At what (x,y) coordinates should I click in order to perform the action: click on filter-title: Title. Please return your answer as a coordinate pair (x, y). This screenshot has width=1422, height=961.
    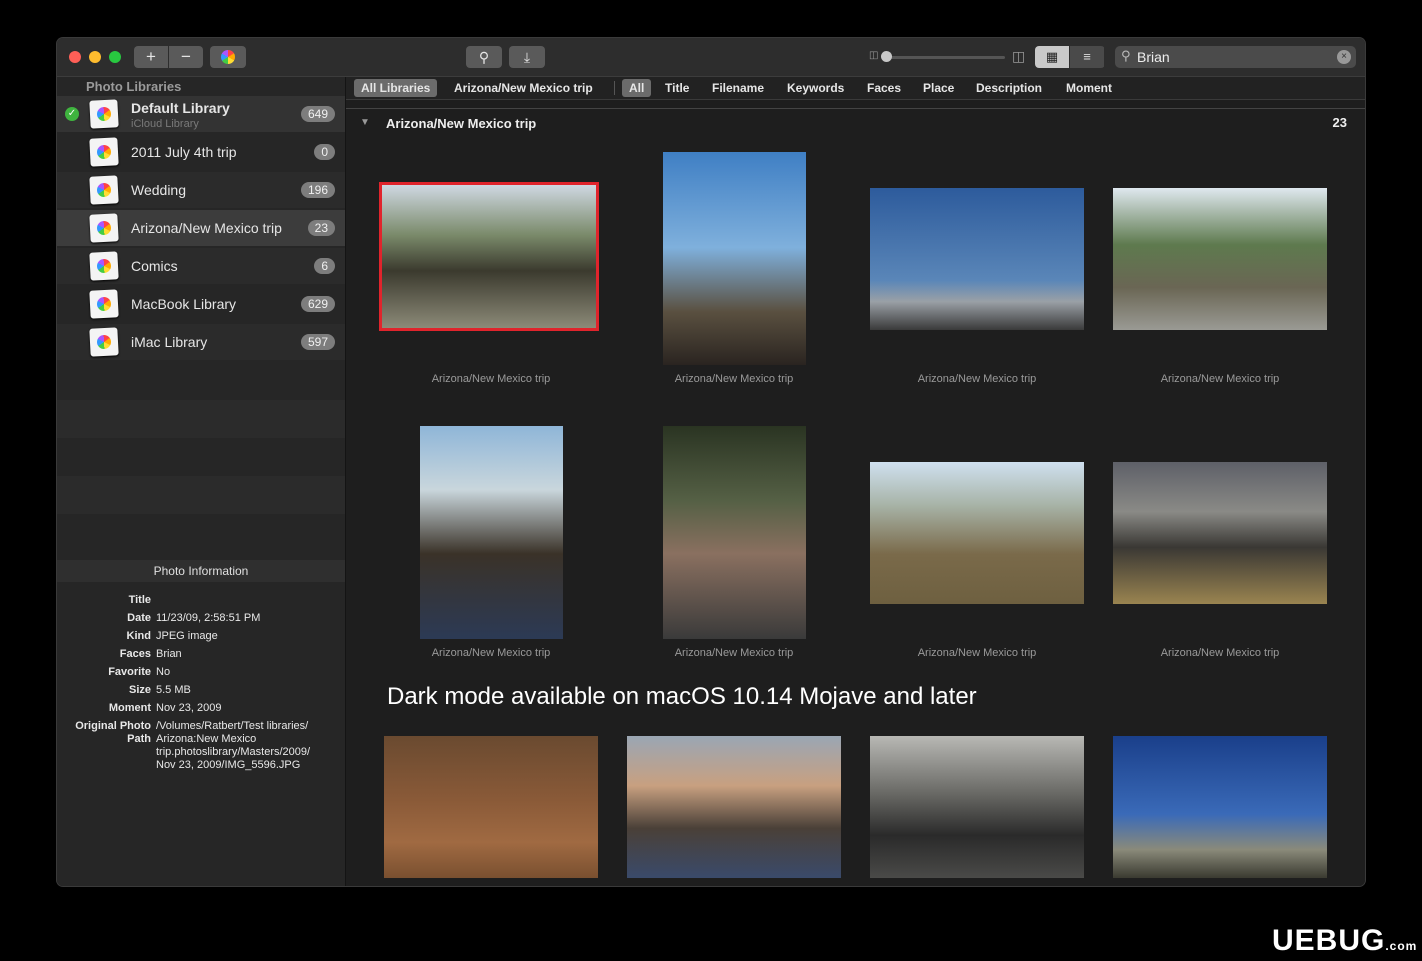
    Looking at the image, I should click on (677, 88).